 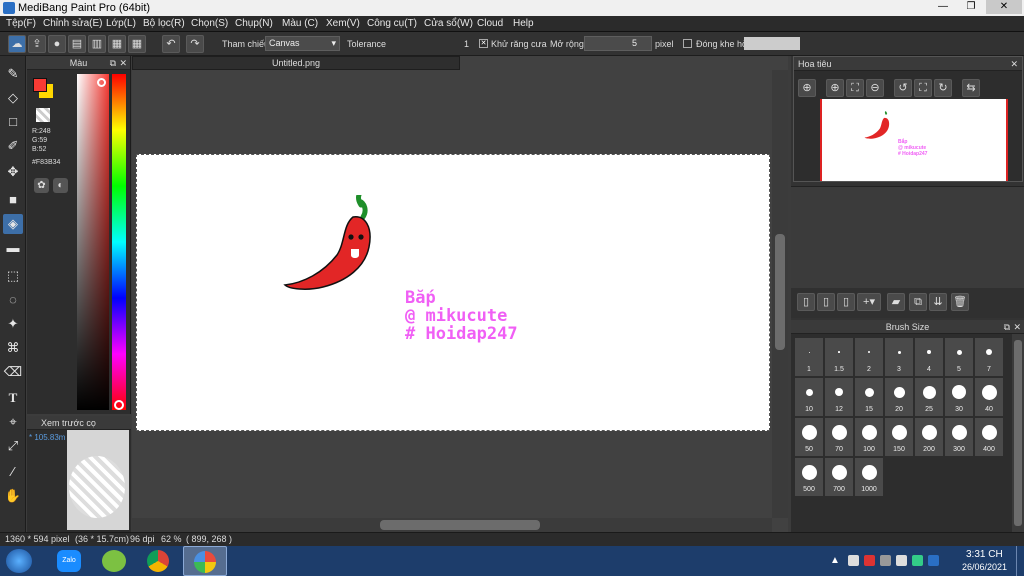 I want to click on trash-icon: 🗑, so click(x=960, y=302).